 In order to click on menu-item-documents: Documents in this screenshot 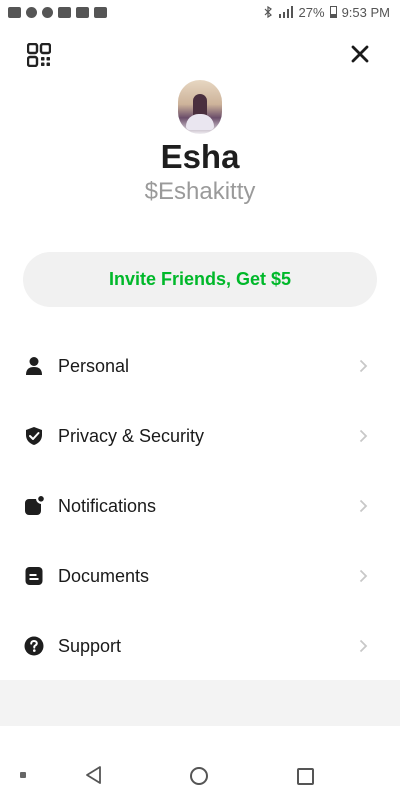, I will do `click(200, 576)`.